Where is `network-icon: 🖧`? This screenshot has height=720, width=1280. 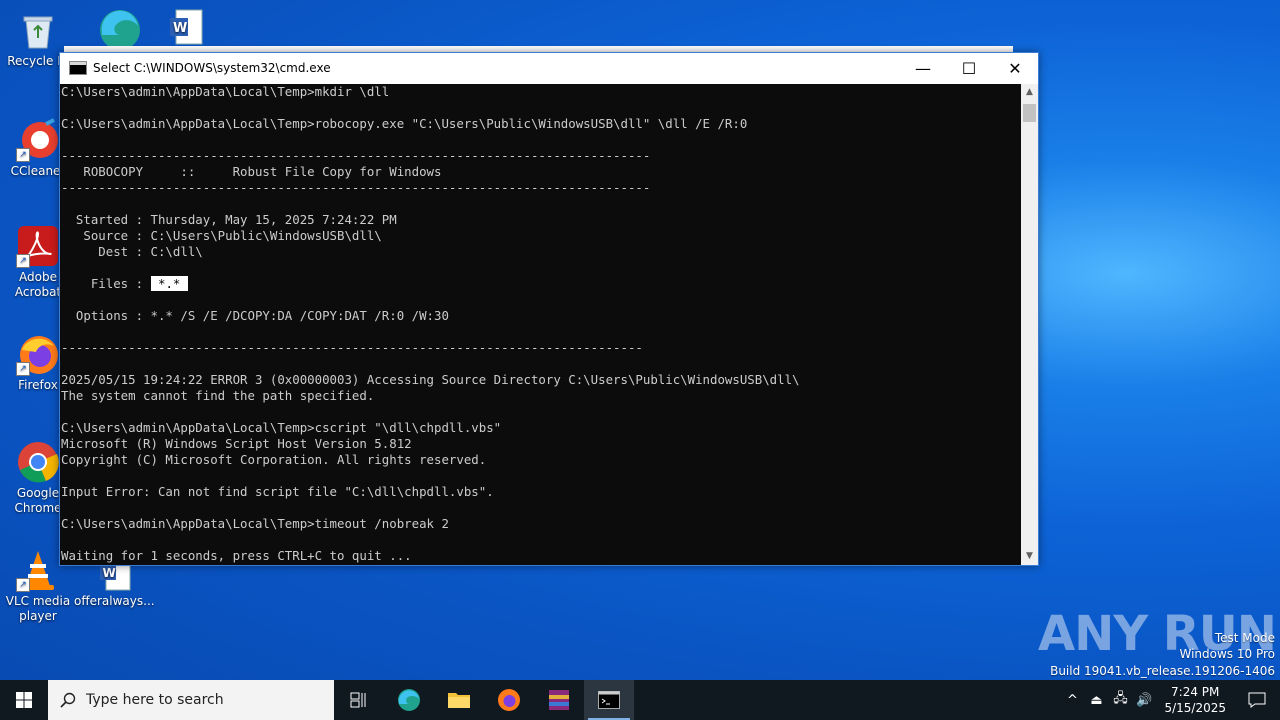 network-icon: 🖧 is located at coordinates (1120, 700).